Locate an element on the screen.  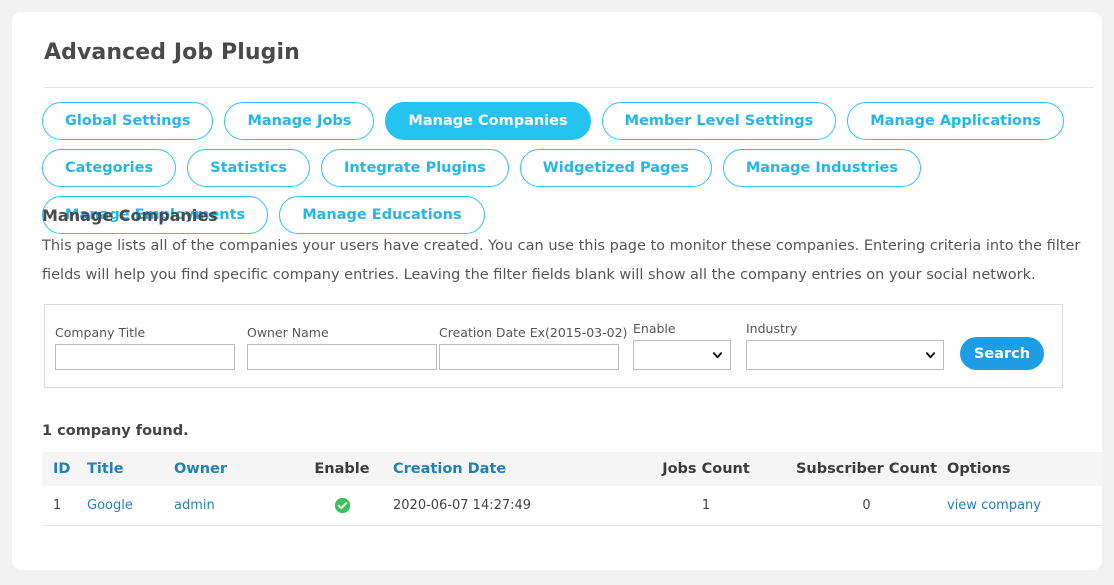
column-header-subscriber-count: Subscriber Count is located at coordinates (866, 469).